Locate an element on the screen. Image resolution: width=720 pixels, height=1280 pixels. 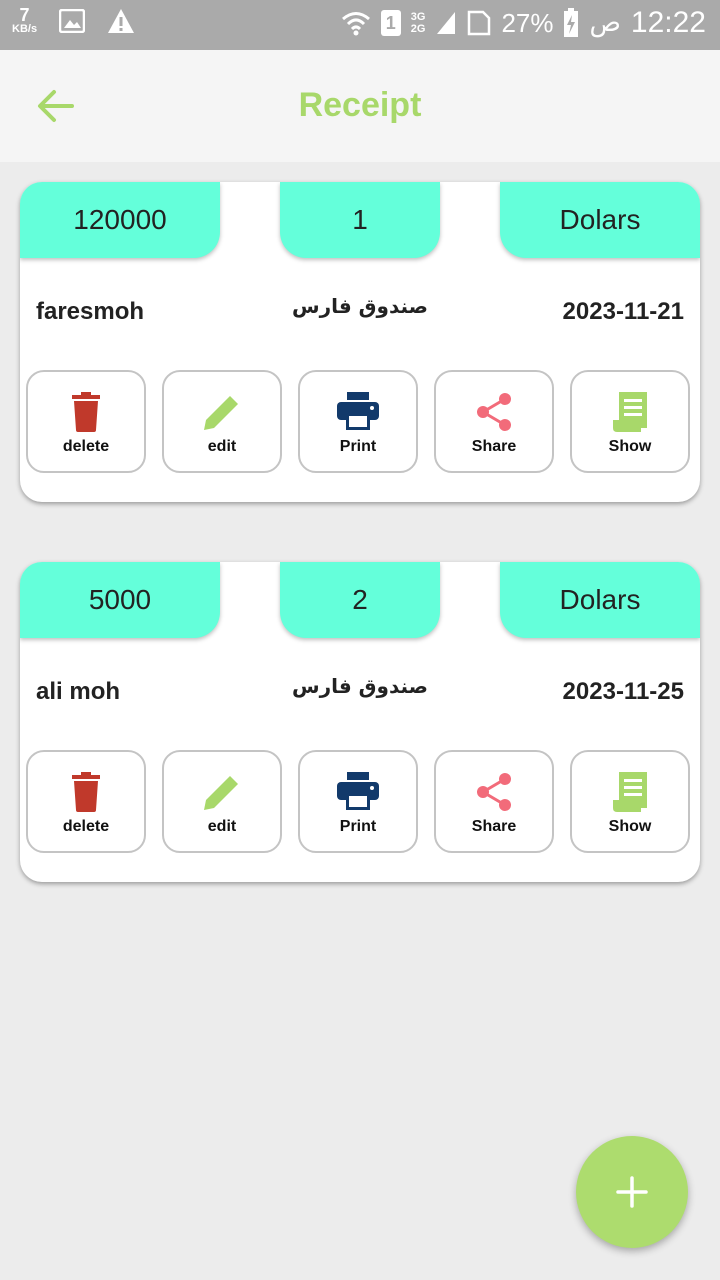
battery-percent: 27% is located at coordinates (527, 22).